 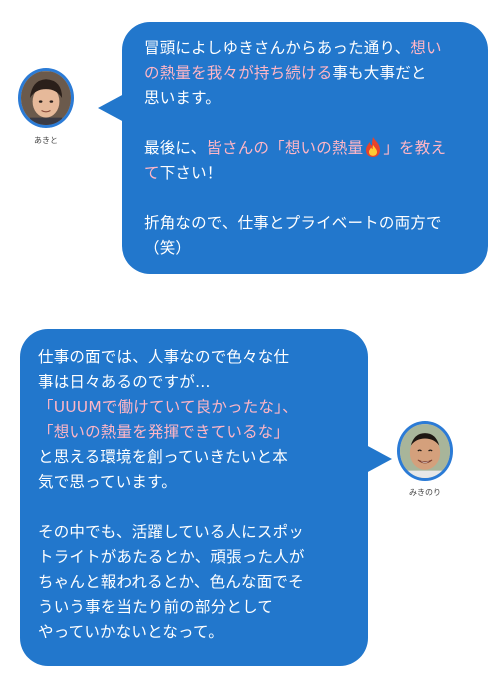 What do you see at coordinates (107, 482) in the screenshot?
I see `message-text: 気で思っています。` at bounding box center [107, 482].